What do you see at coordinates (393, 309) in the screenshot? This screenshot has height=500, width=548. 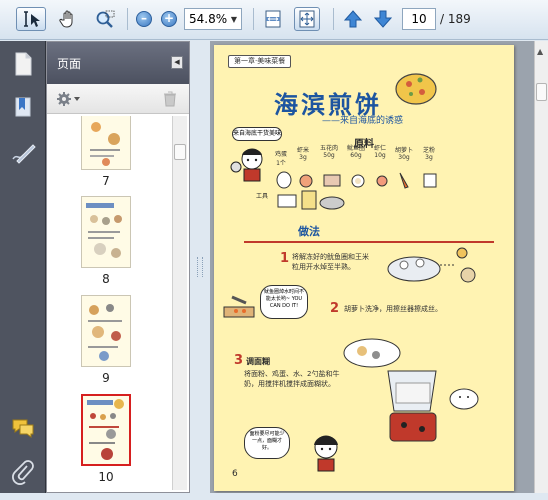 I see `step2-text: 胡萝卜洗净，用擦丝器擦成丝。` at bounding box center [393, 309].